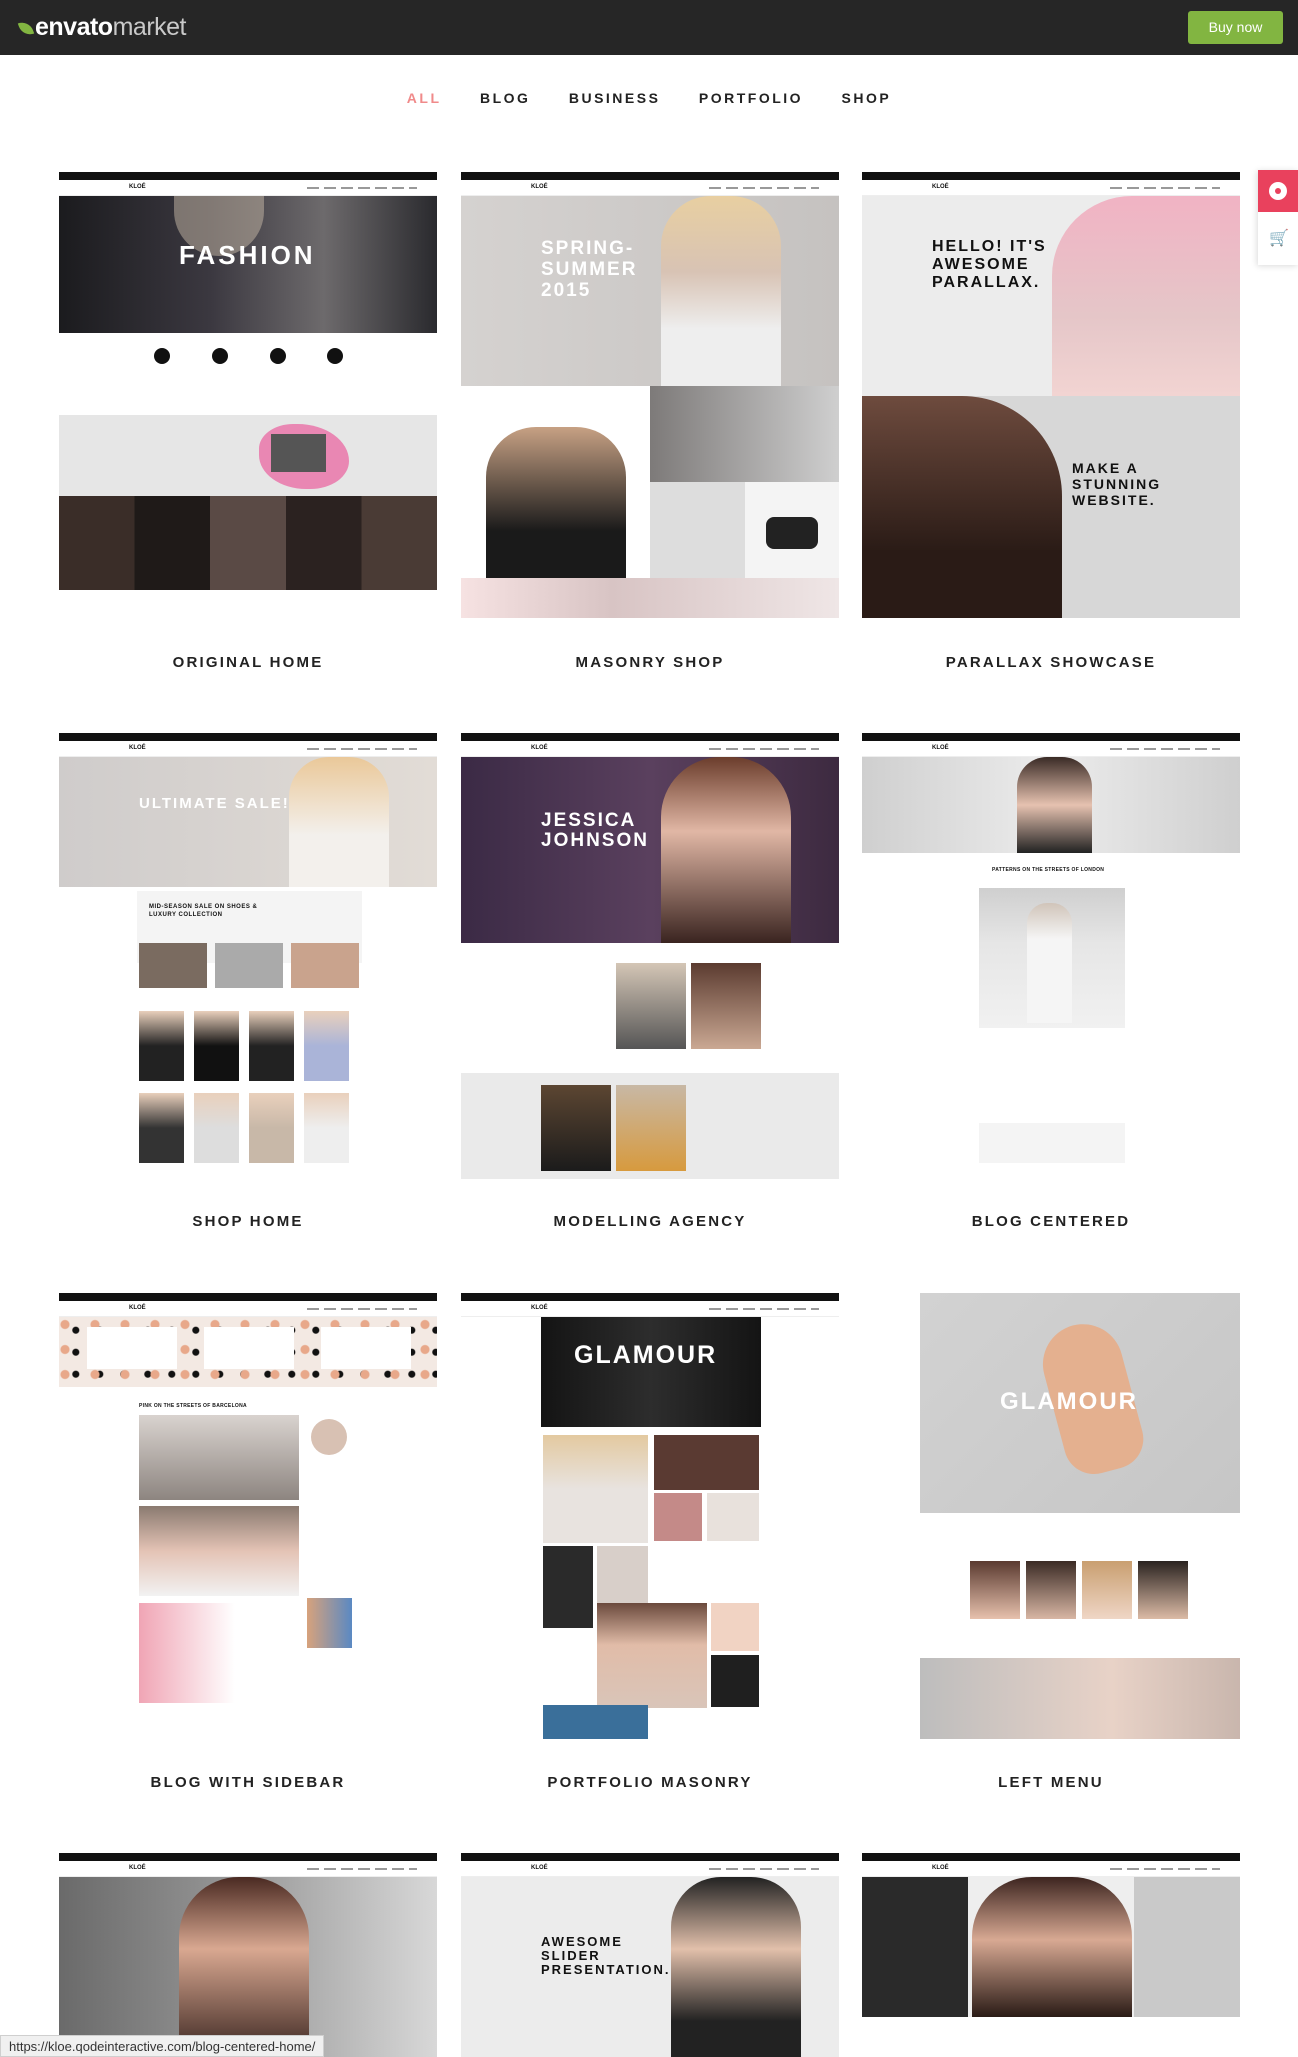 This screenshot has width=1298, height=2057. Describe the element at coordinates (424, 98) in the screenshot. I see `filter-all: ALL` at that location.